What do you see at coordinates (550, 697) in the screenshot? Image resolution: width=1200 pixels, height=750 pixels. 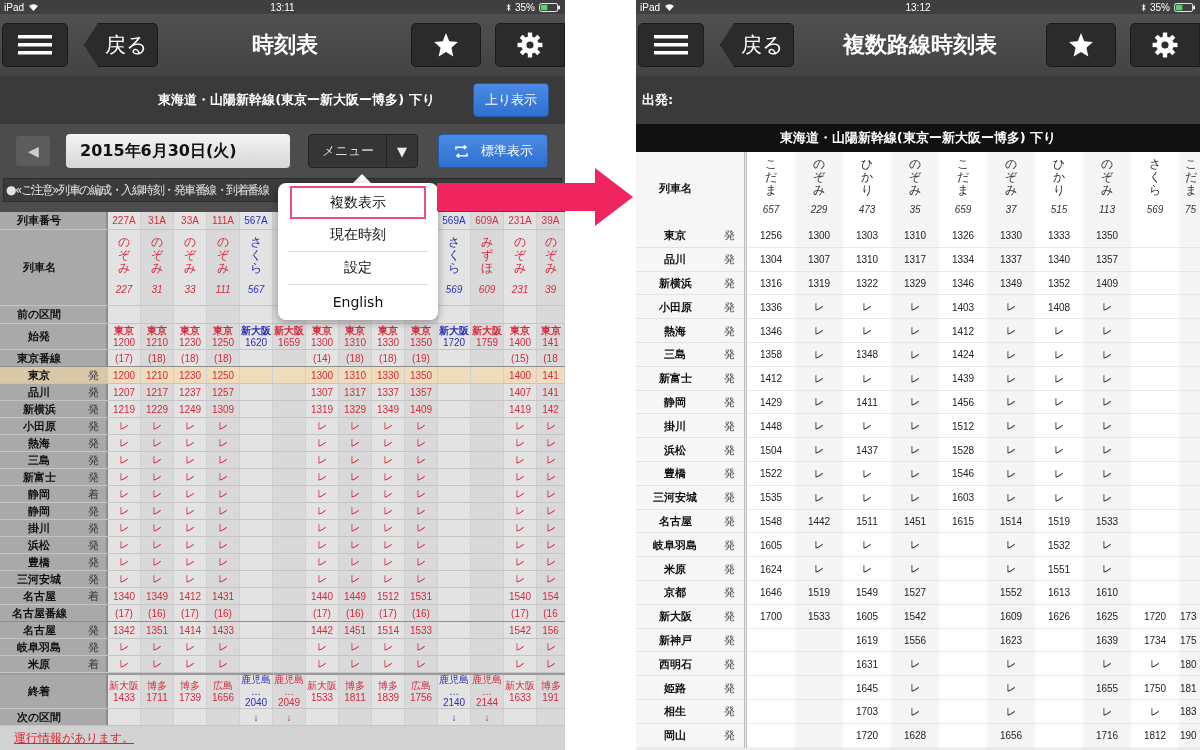 I see `arrival-time: 191` at bounding box center [550, 697].